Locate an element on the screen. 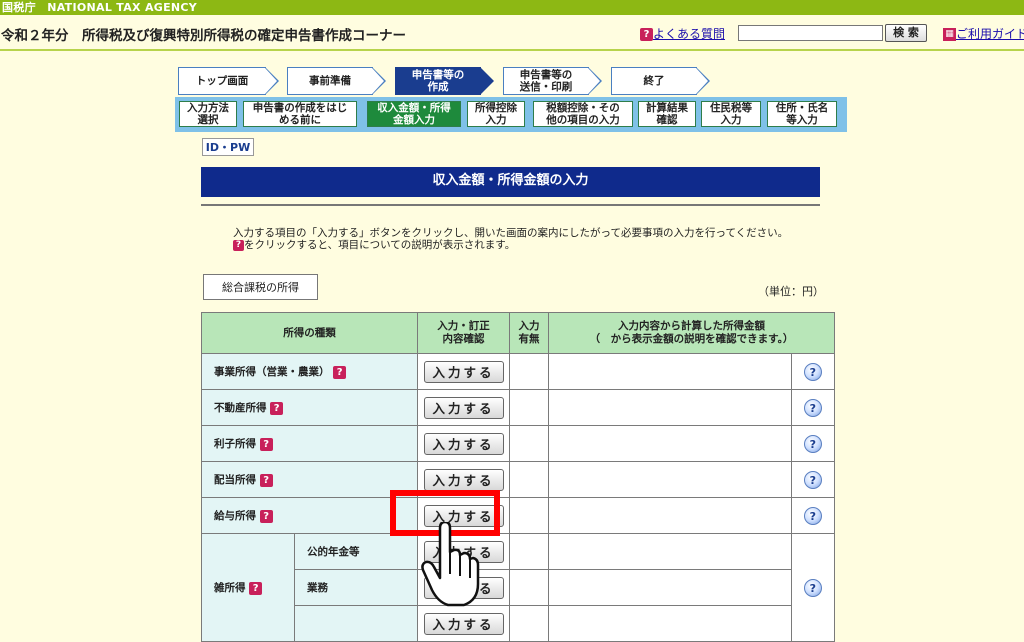 The width and height of the screenshot is (1024, 642). substep-address: 住所・氏名 等入力 is located at coordinates (802, 114).